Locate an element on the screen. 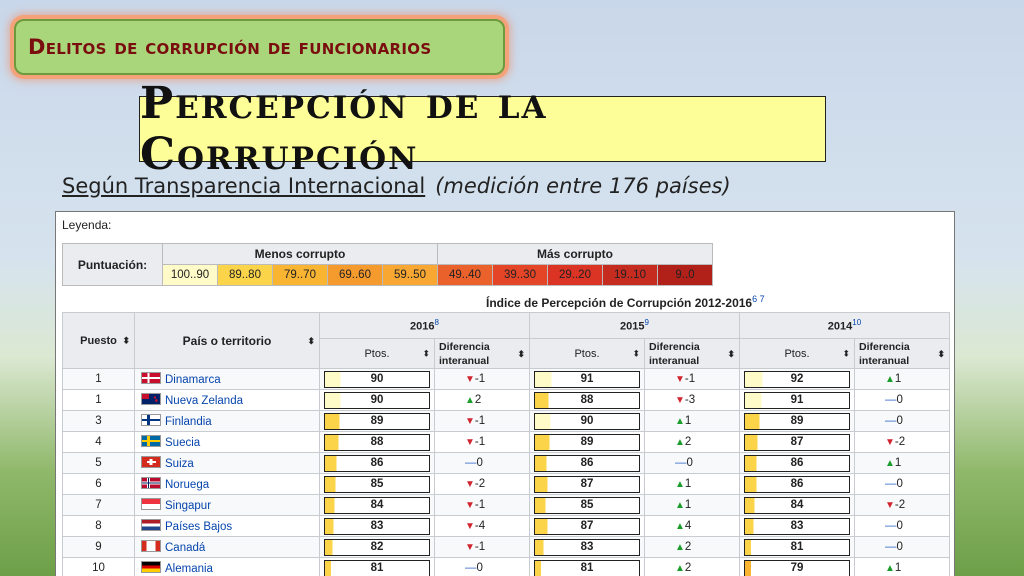  score-value: 90 is located at coordinates (377, 399).